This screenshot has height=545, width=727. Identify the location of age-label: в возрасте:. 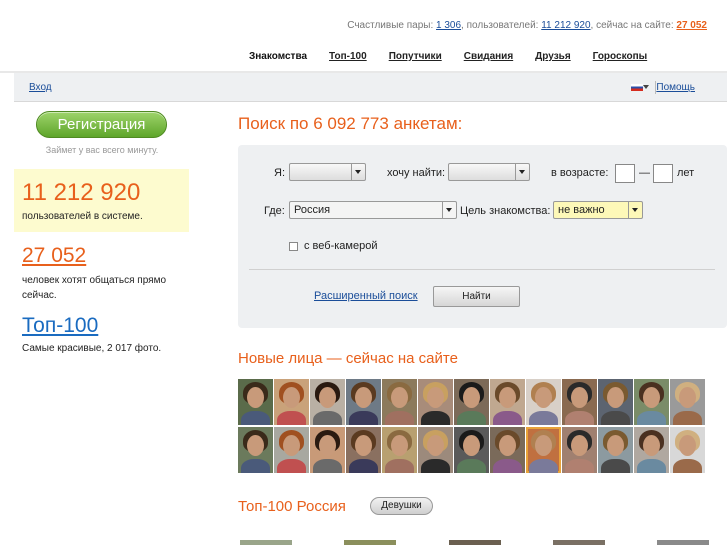
(580, 173).